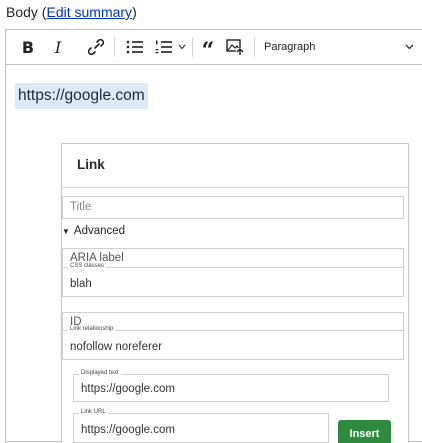  I want to click on link-button, so click(96, 47).